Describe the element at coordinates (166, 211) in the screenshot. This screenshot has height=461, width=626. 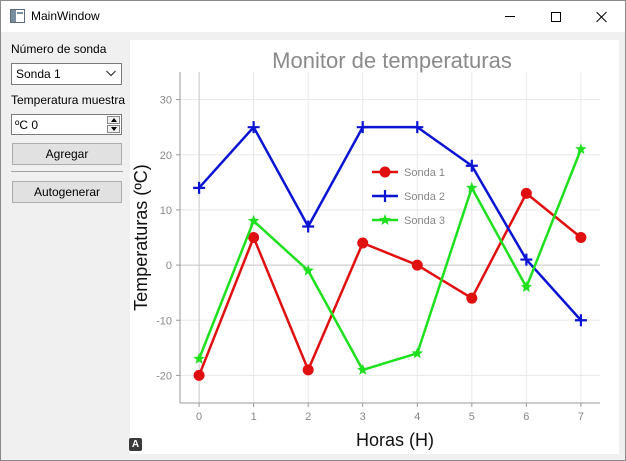
I see `y-tick-label: 10` at that location.